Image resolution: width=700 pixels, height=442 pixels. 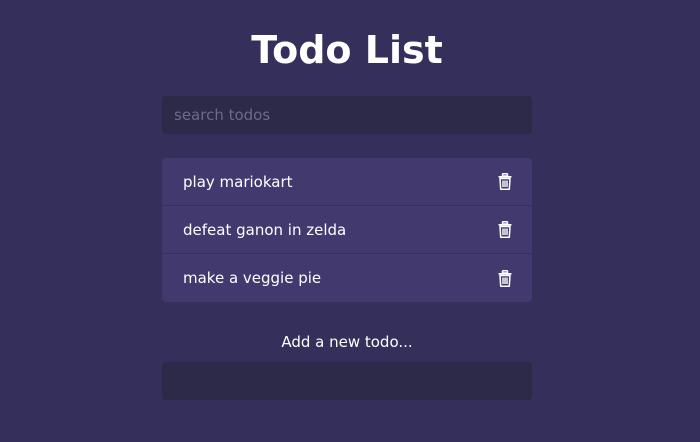 What do you see at coordinates (252, 278) in the screenshot?
I see `todo-text: make a veggie pie` at bounding box center [252, 278].